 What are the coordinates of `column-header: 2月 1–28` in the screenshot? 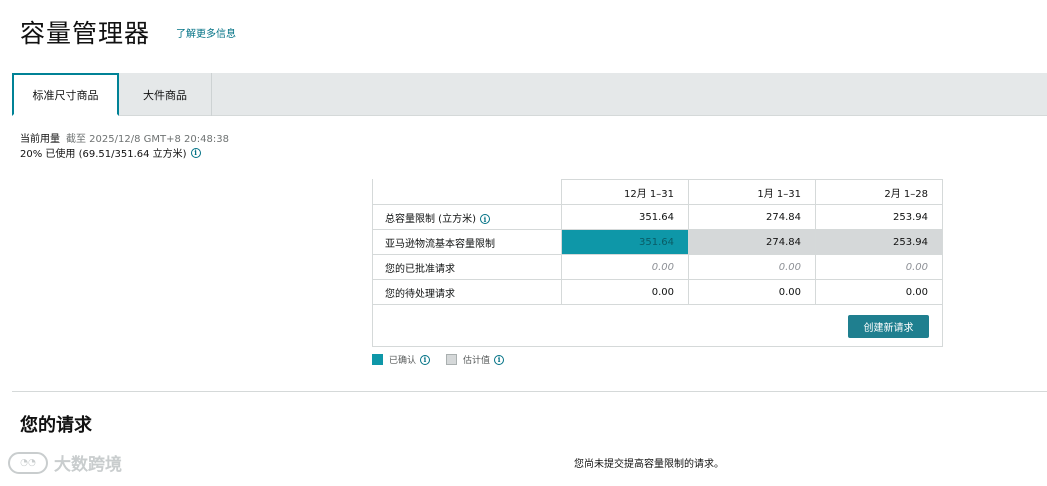 It's located at (879, 192).